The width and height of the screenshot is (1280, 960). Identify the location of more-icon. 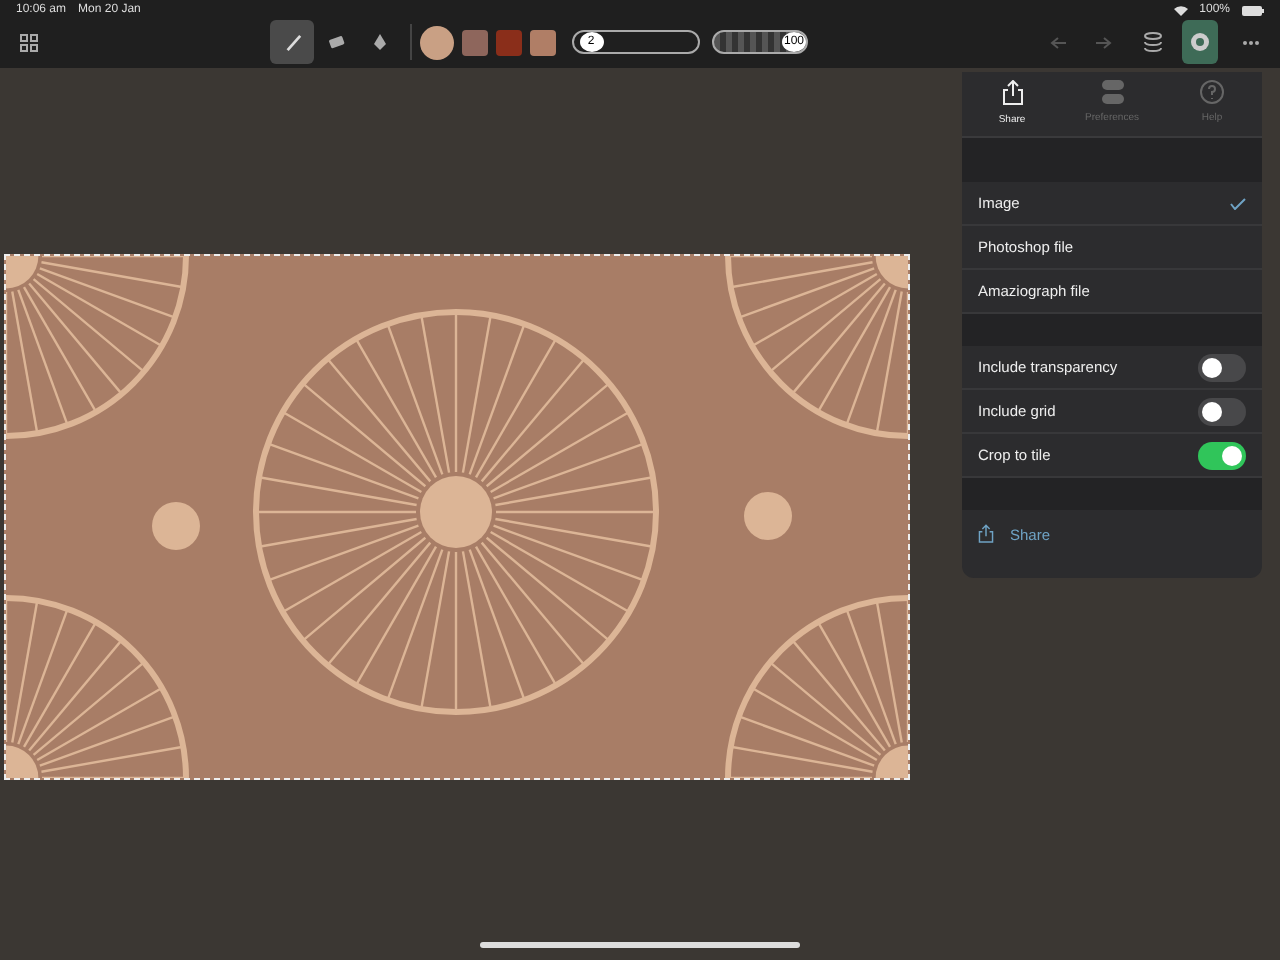
(1251, 42).